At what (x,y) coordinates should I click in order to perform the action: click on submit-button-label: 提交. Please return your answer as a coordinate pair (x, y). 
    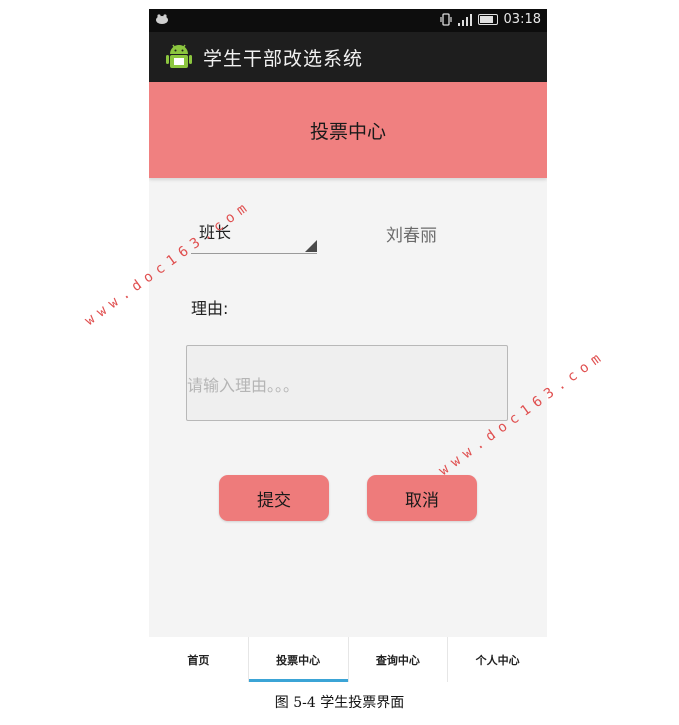
    Looking at the image, I should click on (274, 500).